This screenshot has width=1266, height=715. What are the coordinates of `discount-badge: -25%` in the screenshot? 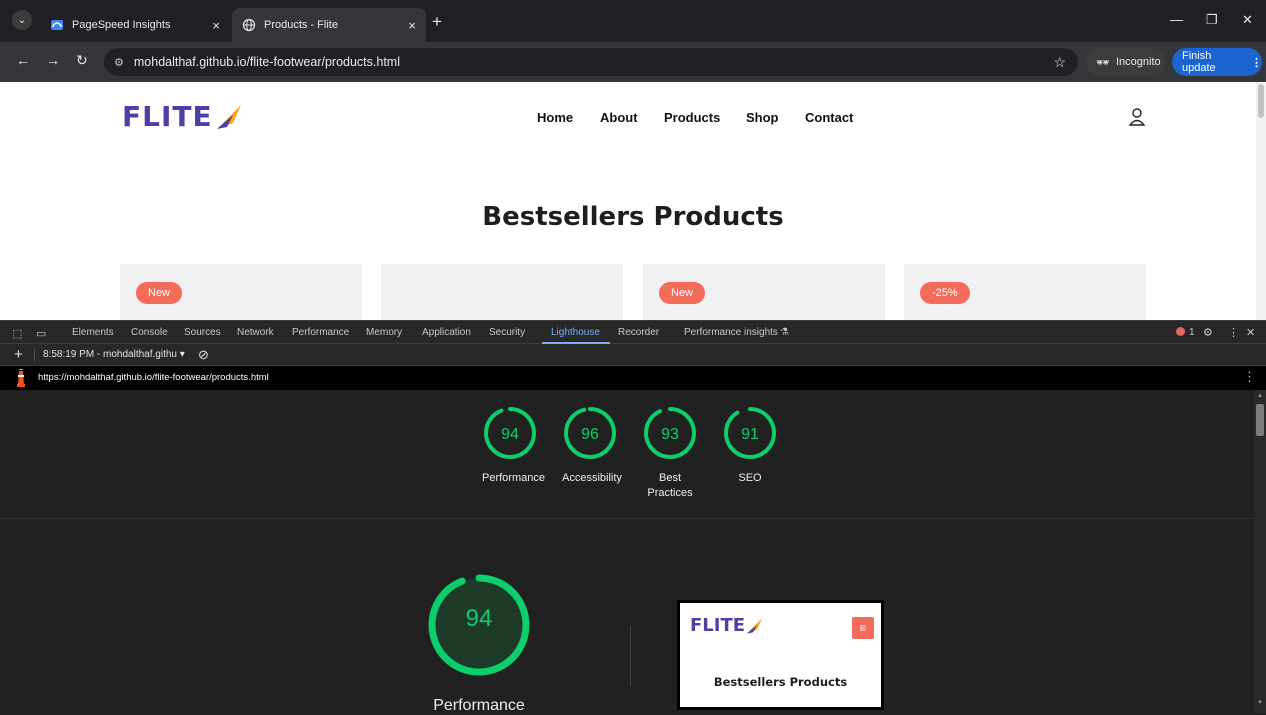 It's located at (945, 293).